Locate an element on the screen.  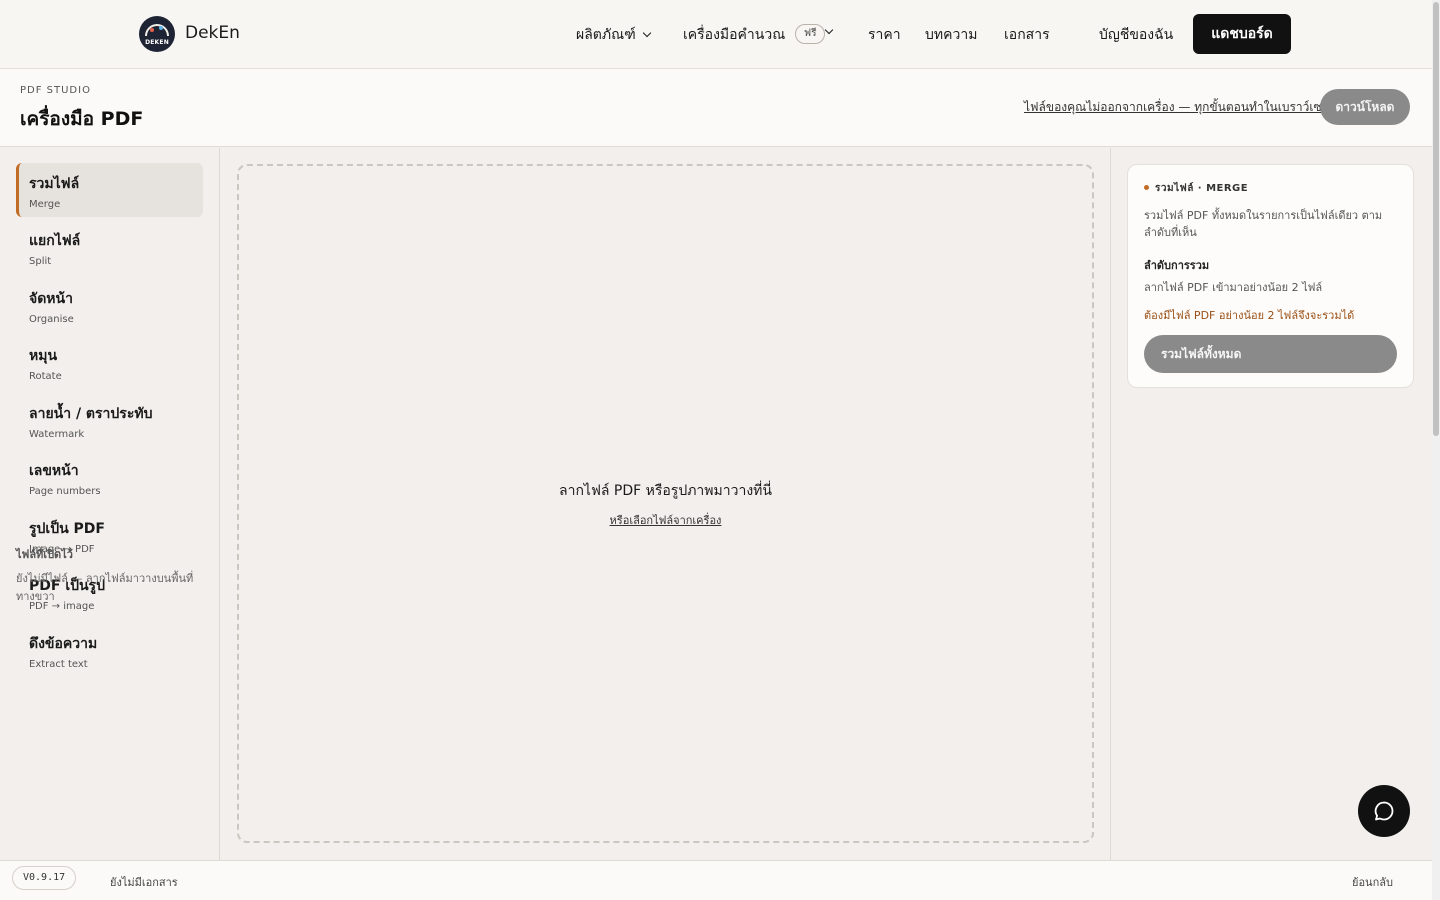
tool-label: เลขหน้า is located at coordinates (54, 471).